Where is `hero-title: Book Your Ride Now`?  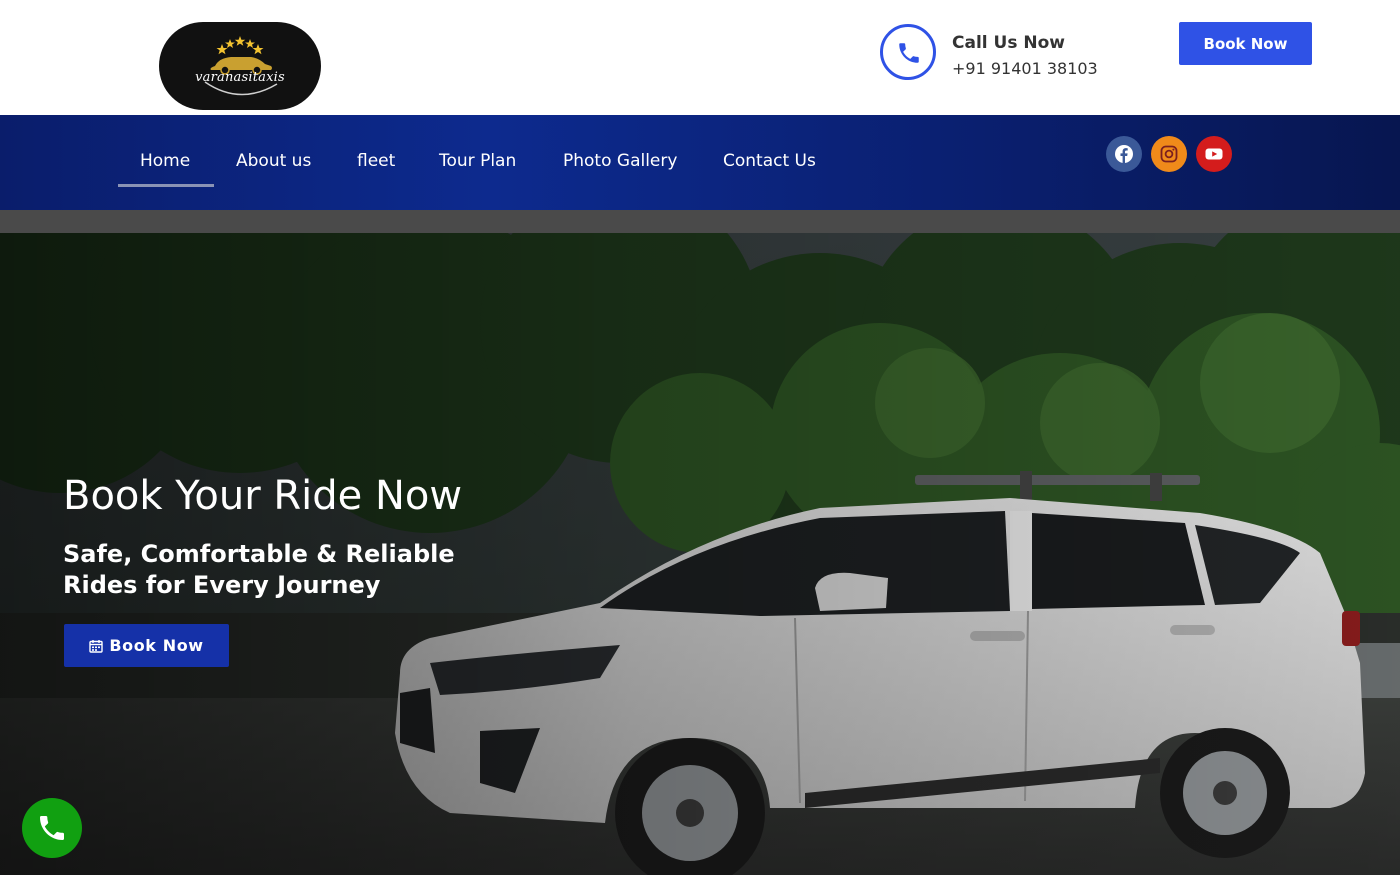 hero-title: Book Your Ride Now is located at coordinates (263, 496).